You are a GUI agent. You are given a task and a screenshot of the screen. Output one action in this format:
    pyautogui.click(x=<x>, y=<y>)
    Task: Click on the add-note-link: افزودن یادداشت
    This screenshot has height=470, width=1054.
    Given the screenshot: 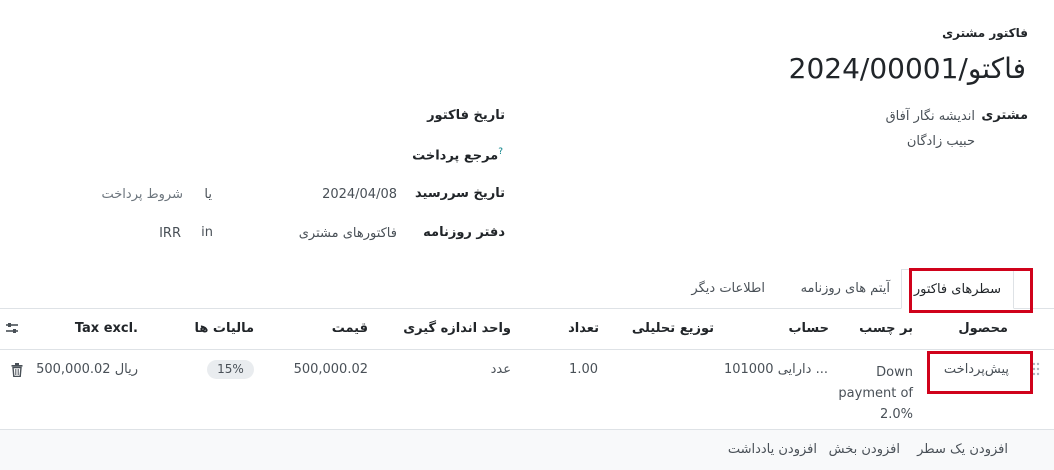 What is the action you would take?
    pyautogui.click(x=772, y=449)
    